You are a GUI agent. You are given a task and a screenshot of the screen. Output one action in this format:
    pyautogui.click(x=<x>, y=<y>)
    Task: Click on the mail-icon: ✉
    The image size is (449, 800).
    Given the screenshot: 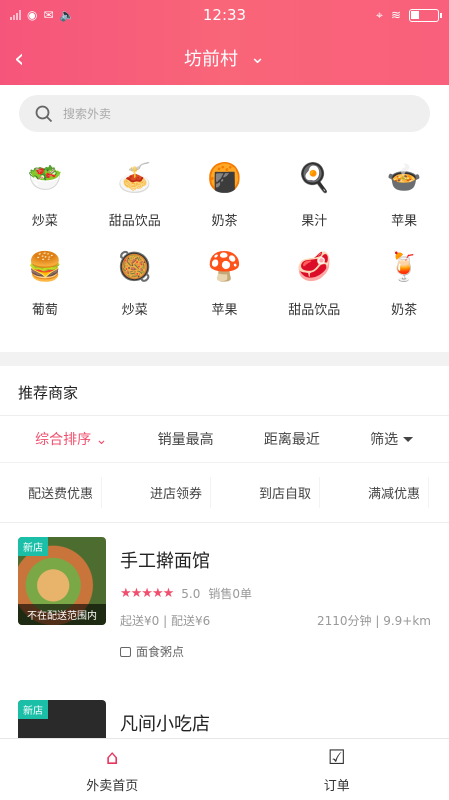 What is the action you would take?
    pyautogui.click(x=48, y=15)
    